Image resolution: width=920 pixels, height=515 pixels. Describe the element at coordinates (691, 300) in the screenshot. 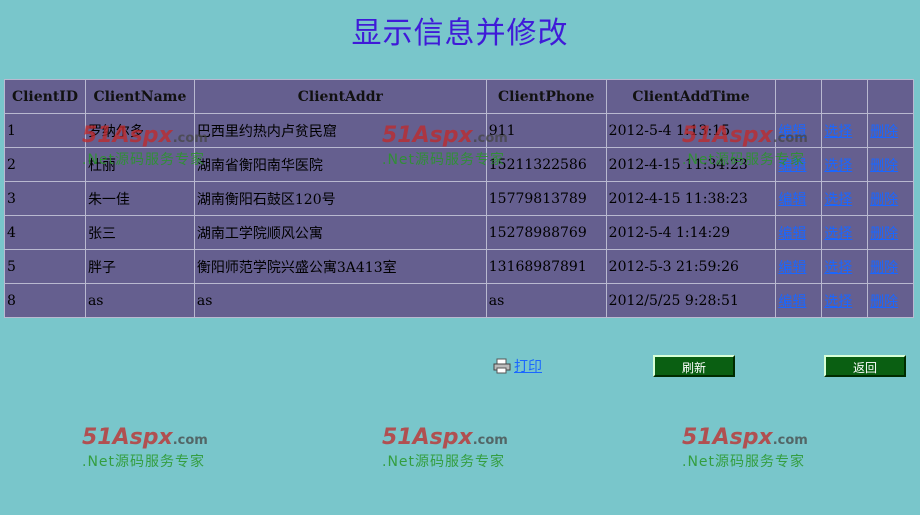

I see `cell-client-add-time: 2012/5/25 9:28:51` at that location.